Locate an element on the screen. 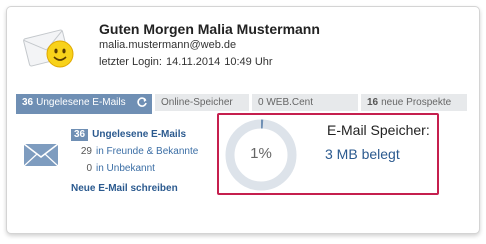 Image resolution: width=486 pixels, height=244 pixels. tab-unread-label: Ungelesene E-Mails is located at coordinates (81, 102).